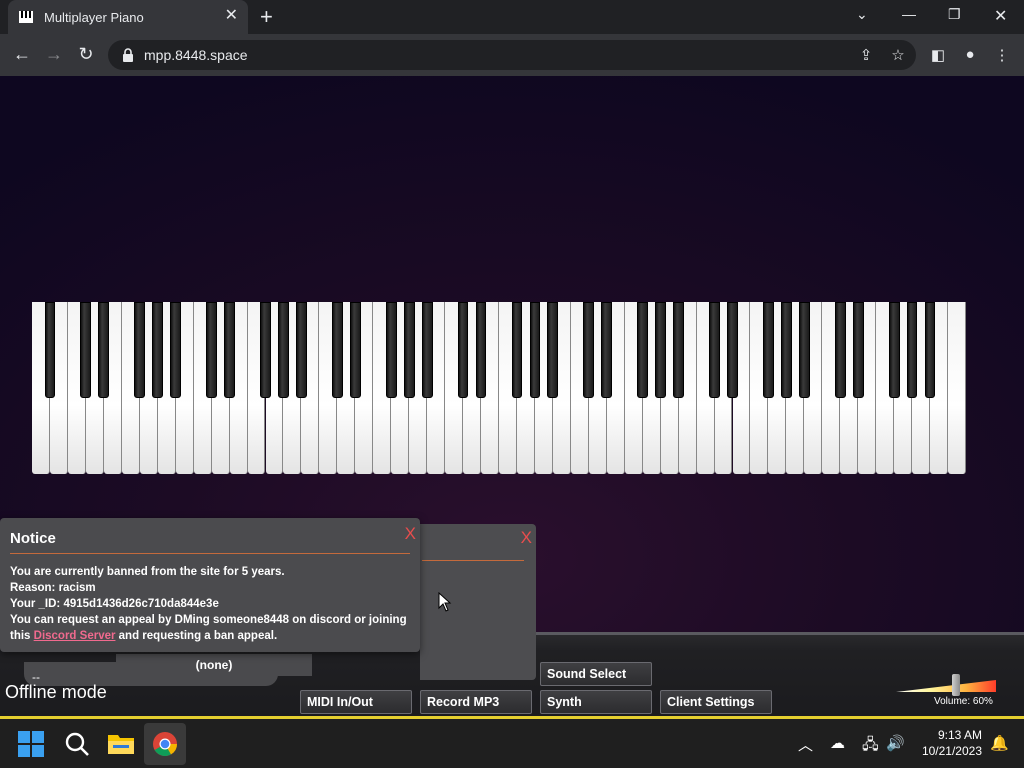 The image size is (1024, 768). I want to click on clock-date: 10/21/2023, so click(951, 751).